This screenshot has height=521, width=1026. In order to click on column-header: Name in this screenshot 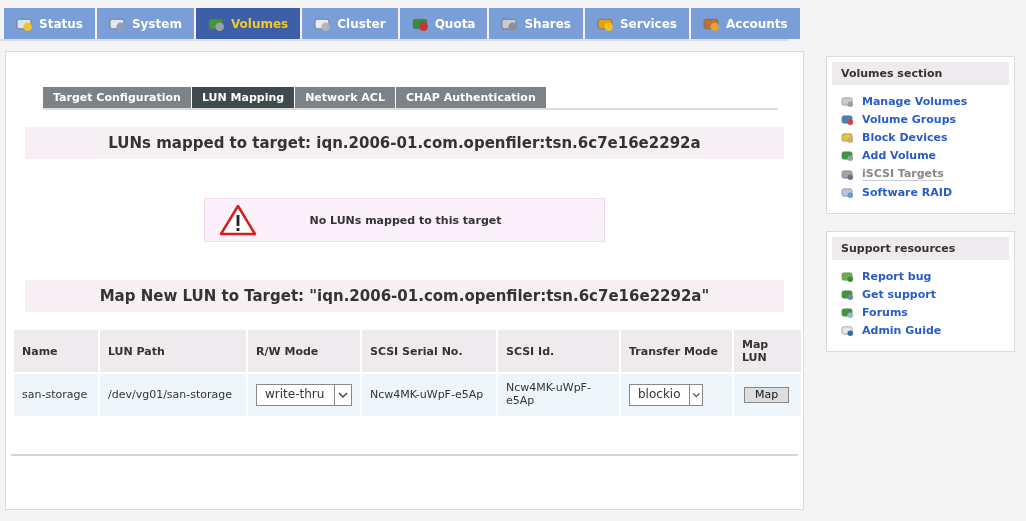, I will do `click(56, 351)`.